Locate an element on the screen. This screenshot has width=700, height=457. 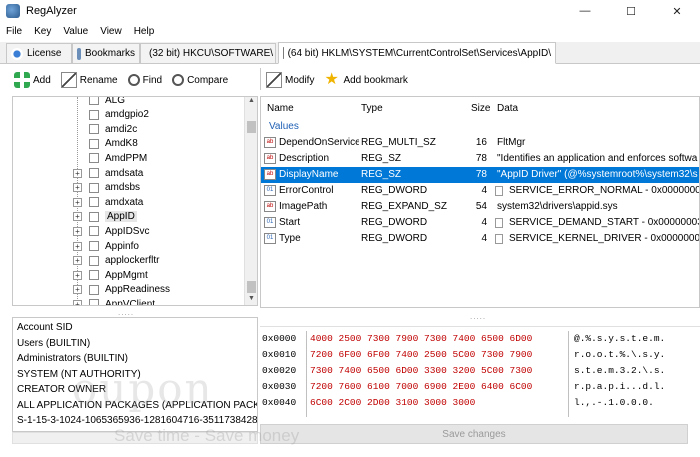
tree-item: AmdK8 is located at coordinates (123, 144).